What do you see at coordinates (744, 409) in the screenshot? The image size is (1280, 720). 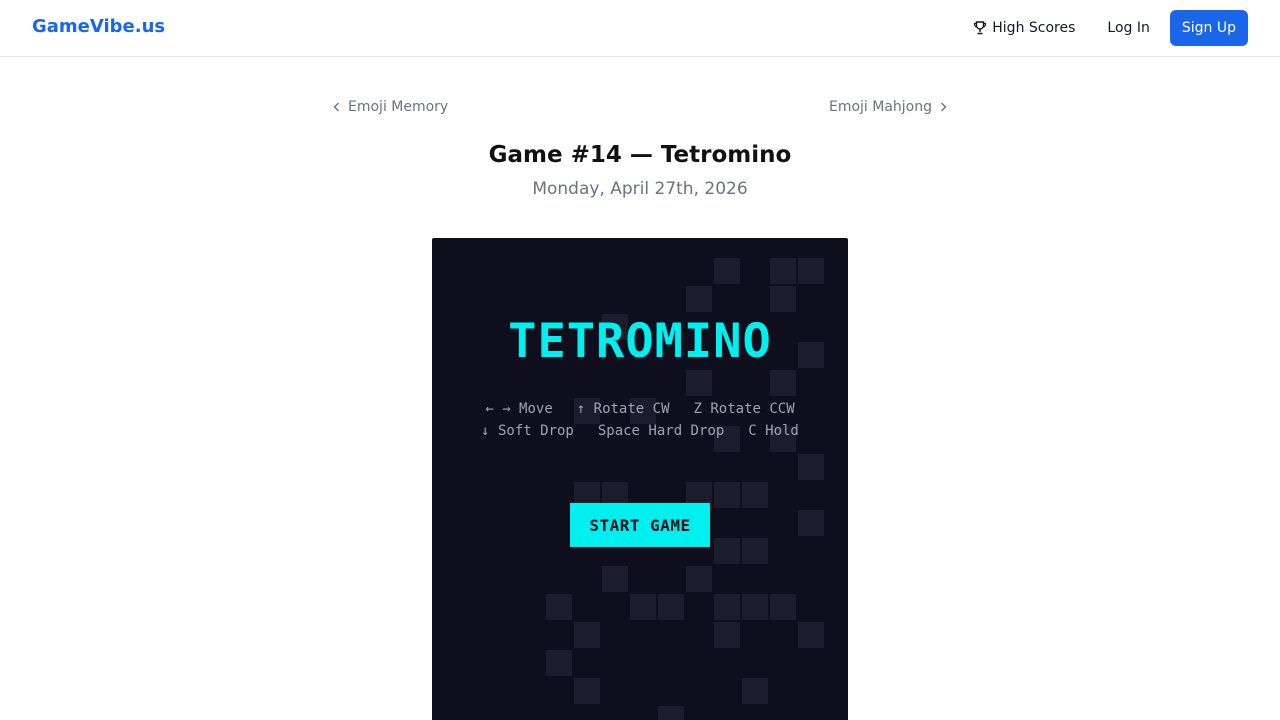 I see `control-rotate-ccw: Z Rotate CCW` at bounding box center [744, 409].